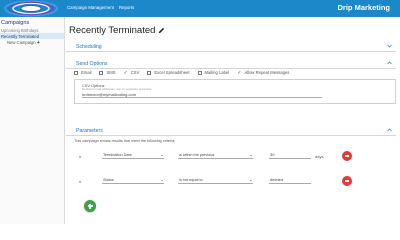 This screenshot has height=240, width=400. Describe the element at coordinates (172, 72) in the screenshot. I see `excel-label: Excel Spreadsheet` at that location.